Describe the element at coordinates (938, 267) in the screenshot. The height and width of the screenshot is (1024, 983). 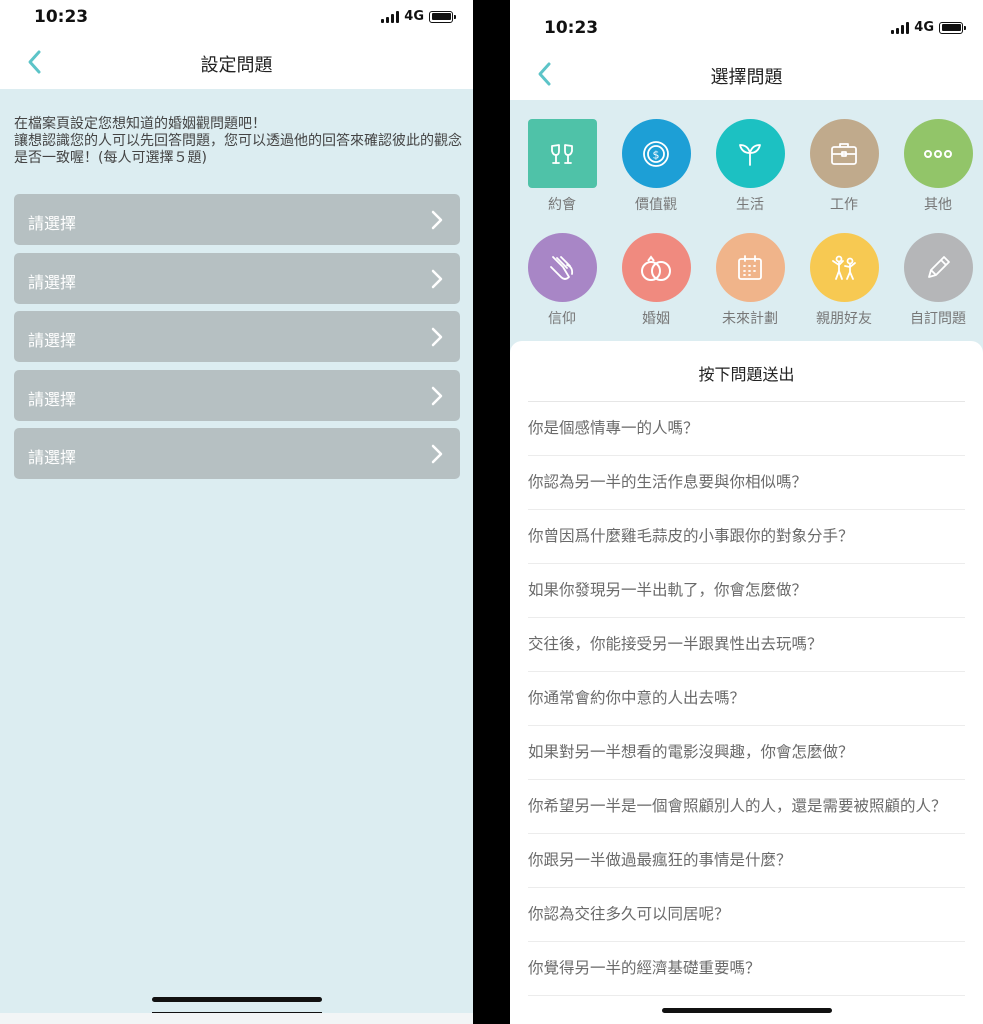
I see `pencil-icon` at that location.